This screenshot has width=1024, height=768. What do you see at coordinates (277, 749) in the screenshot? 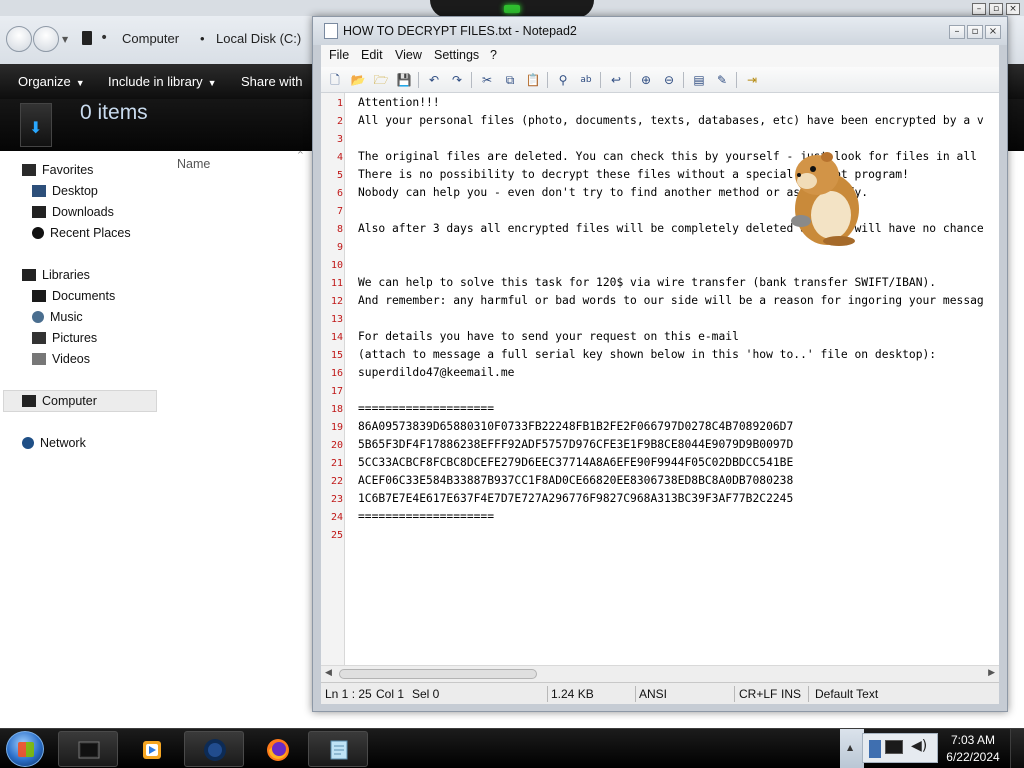
I see `taskbar-firefox` at bounding box center [277, 749].